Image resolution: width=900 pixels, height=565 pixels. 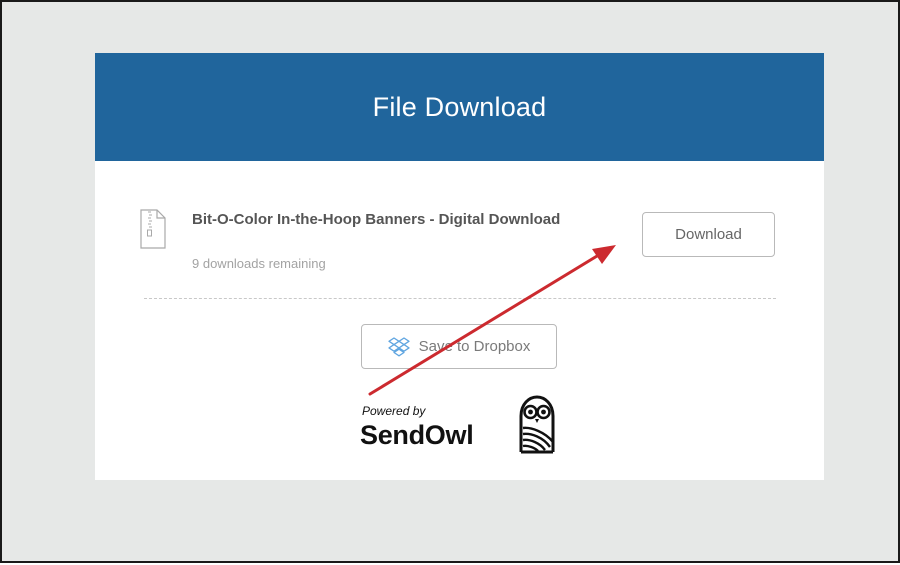 What do you see at coordinates (708, 234) in the screenshot?
I see `download-button: Download` at bounding box center [708, 234].